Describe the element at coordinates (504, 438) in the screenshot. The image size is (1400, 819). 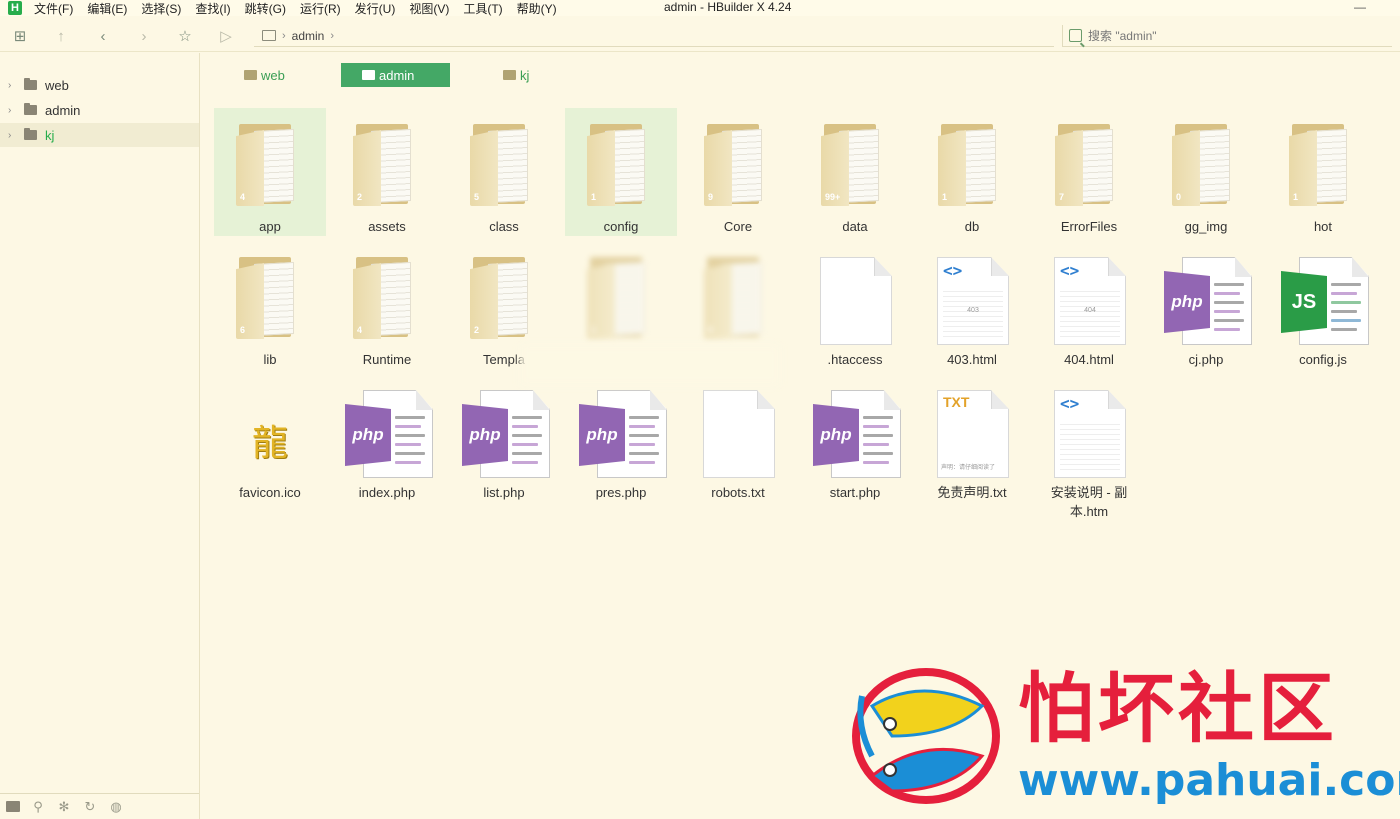
I see `file-item: php list.php` at that location.